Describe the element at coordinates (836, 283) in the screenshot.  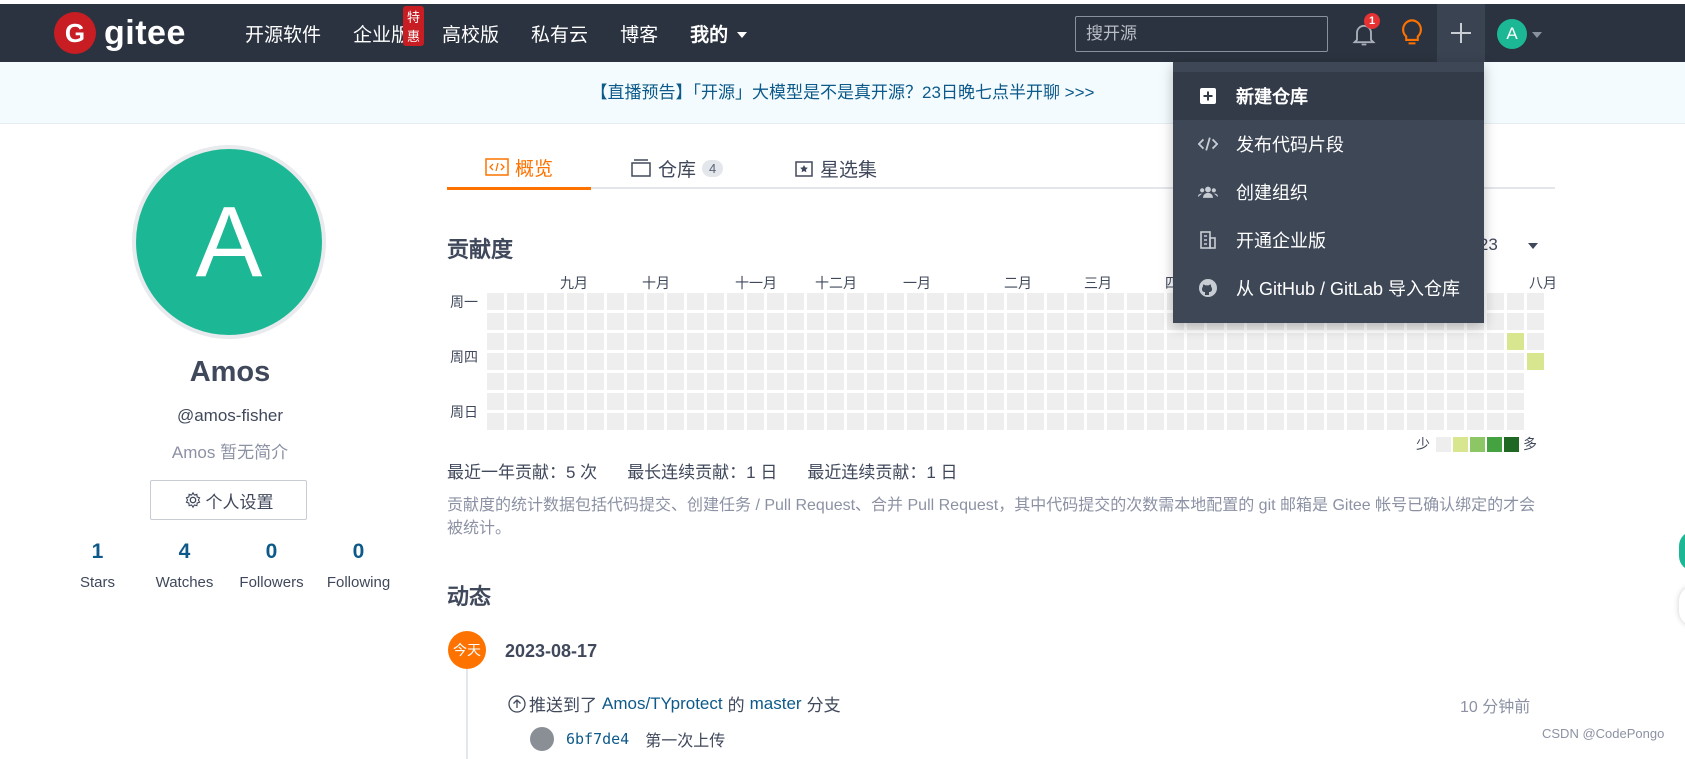
I see `month-label: 十二月` at that location.